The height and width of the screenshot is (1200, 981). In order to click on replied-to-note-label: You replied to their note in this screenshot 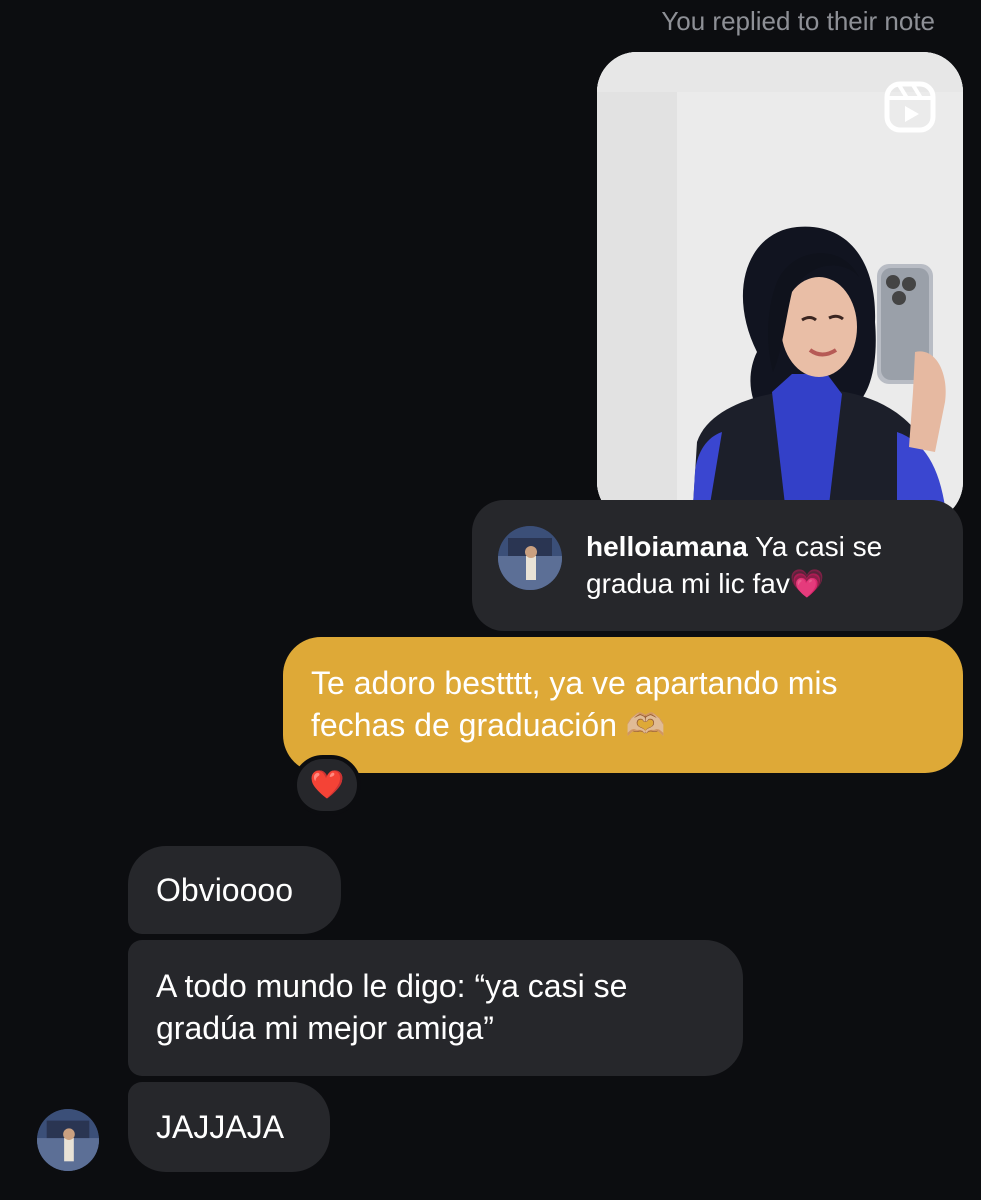, I will do `click(798, 21)`.